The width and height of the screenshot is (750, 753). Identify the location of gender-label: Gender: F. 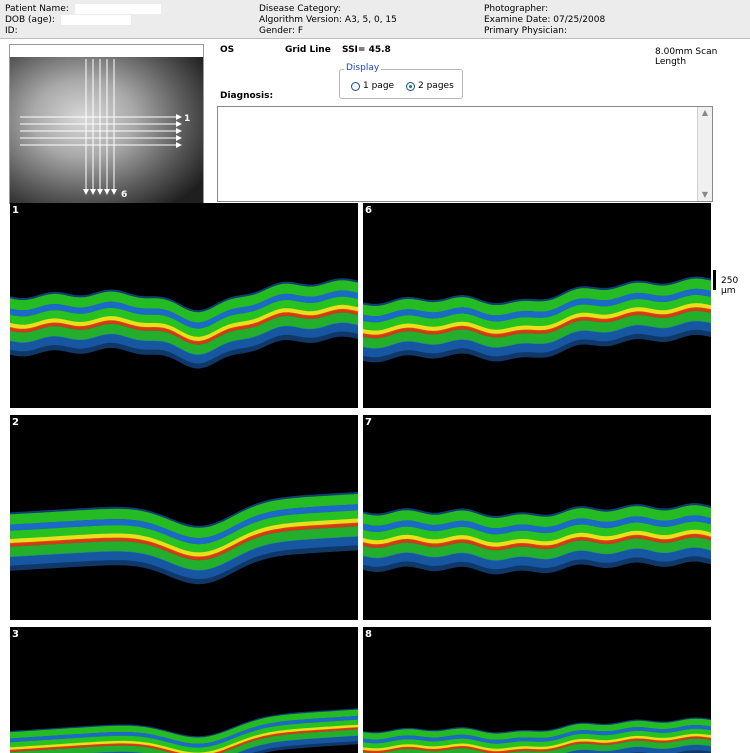
(281, 31).